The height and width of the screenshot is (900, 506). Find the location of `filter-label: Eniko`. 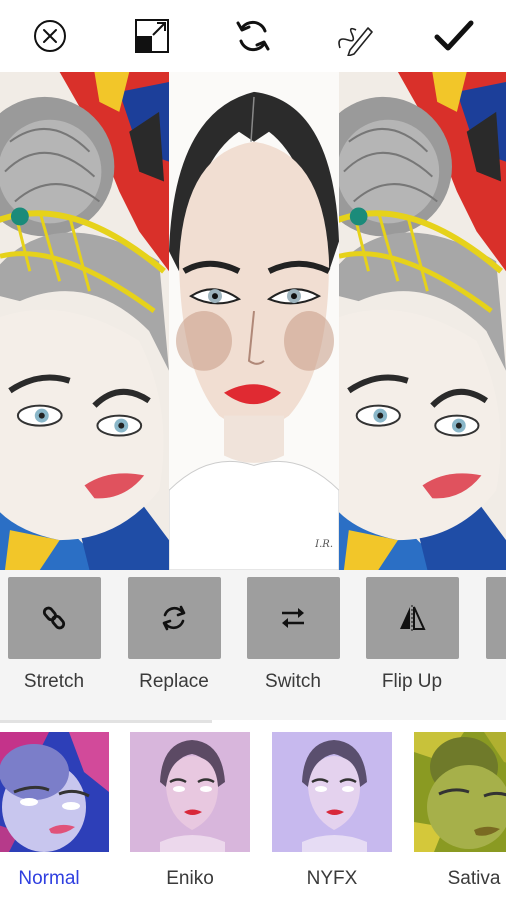

filter-label: Eniko is located at coordinates (190, 878).